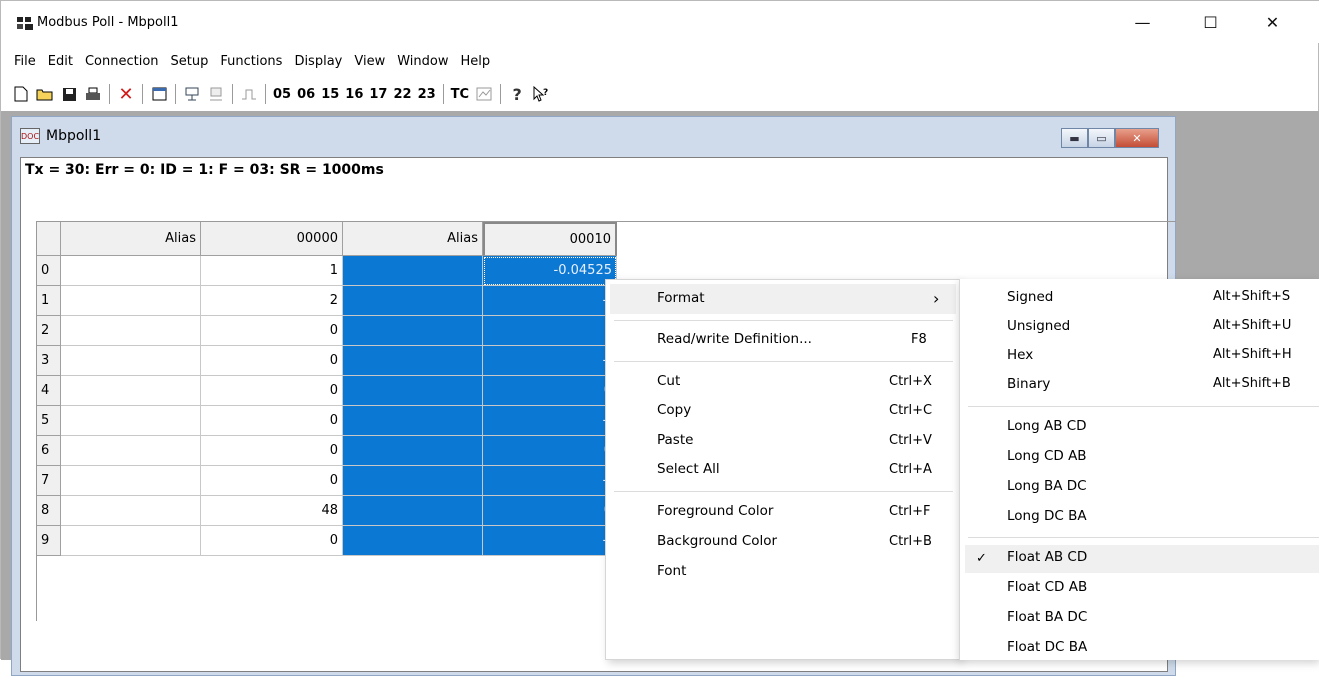  Describe the element at coordinates (1047, 426) in the screenshot. I see `submenu-item-long-ab-cd: Long AB CD` at that location.